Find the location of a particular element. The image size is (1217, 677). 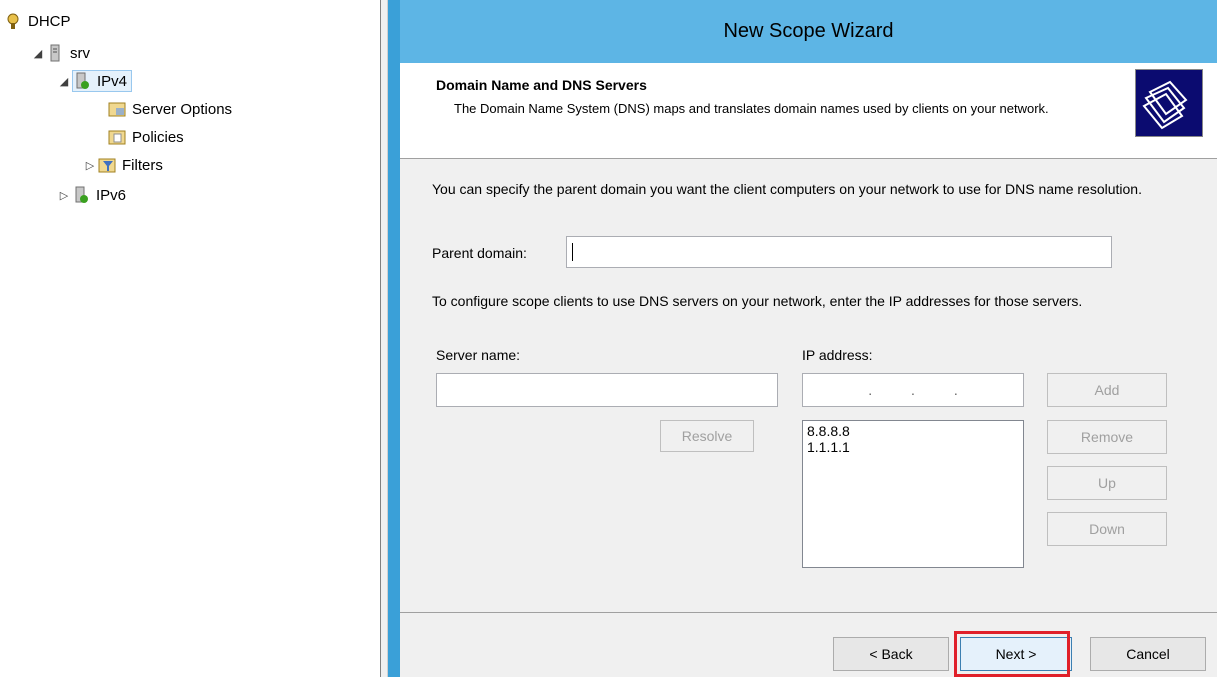

tree-label-ipv4: IPv4 is located at coordinates (112, 81).